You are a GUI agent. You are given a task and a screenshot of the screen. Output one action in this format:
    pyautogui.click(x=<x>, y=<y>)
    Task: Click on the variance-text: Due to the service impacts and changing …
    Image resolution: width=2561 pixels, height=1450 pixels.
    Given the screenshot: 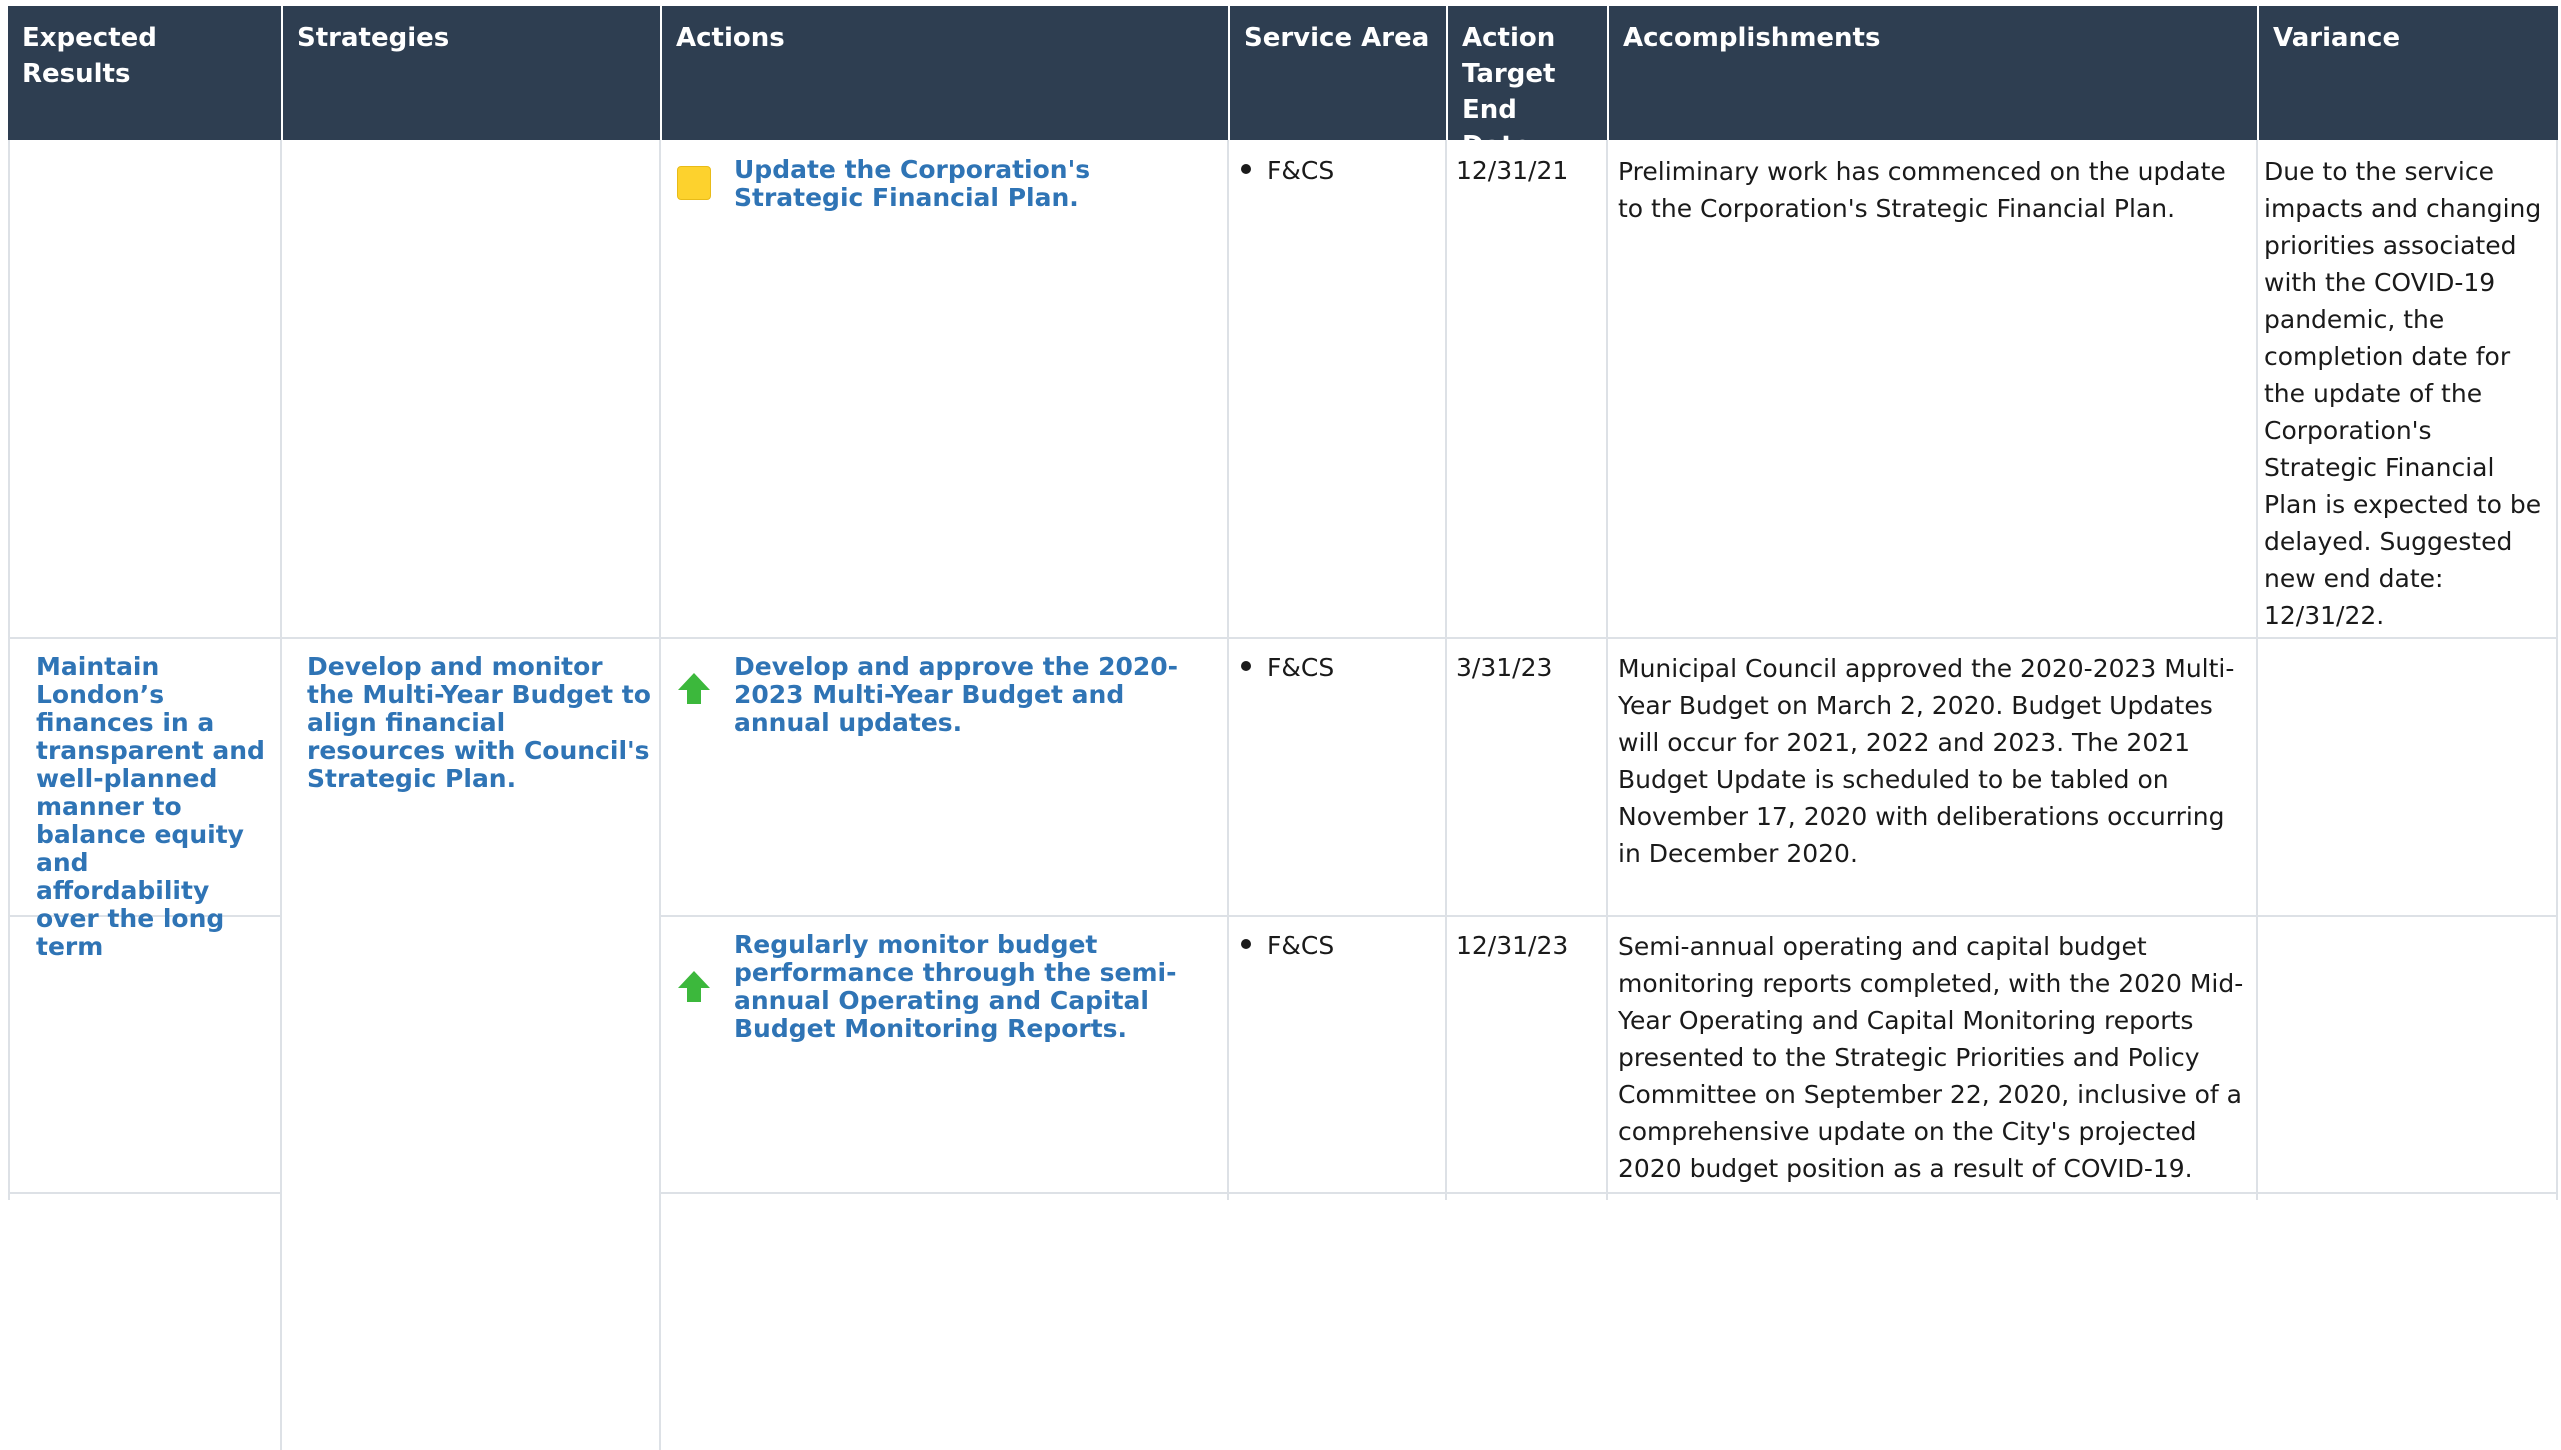 What is the action you would take?
    pyautogui.click(x=2403, y=393)
    